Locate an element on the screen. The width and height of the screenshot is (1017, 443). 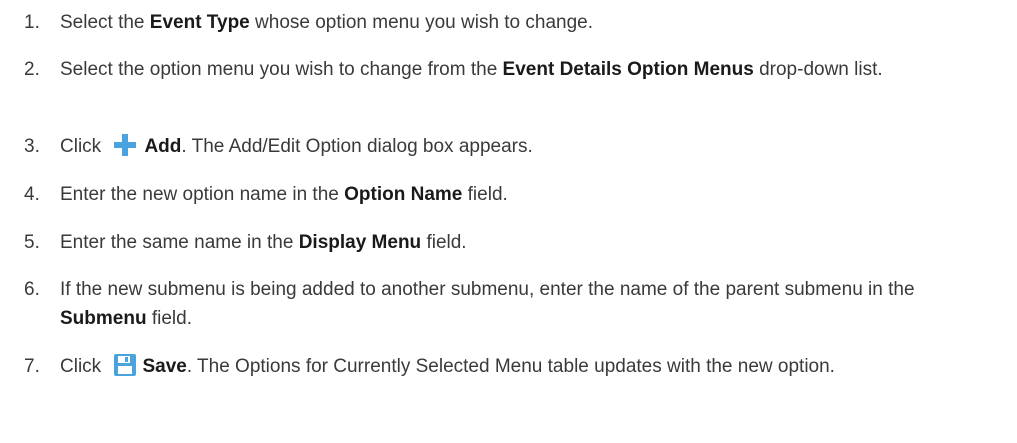
step-number: 1. is located at coordinates (32, 22).